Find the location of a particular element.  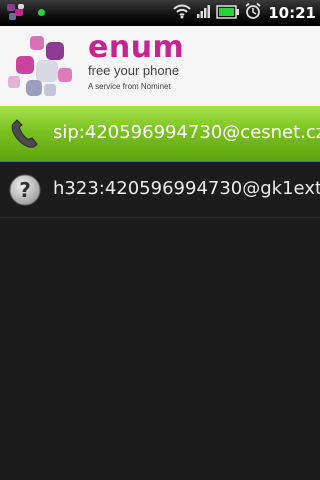

brand-name: enum is located at coordinates (136, 47).